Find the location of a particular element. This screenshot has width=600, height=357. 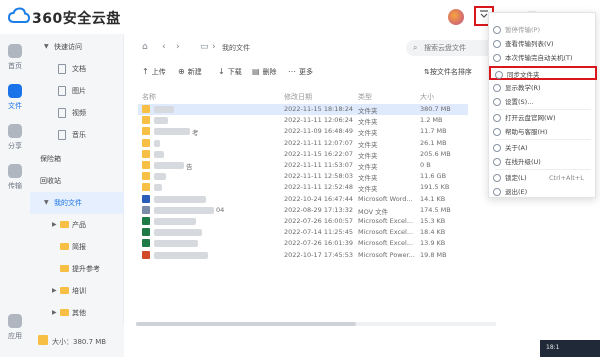

sidebar-item-my-files: ▼ 我的文件 is located at coordinates (77, 203).